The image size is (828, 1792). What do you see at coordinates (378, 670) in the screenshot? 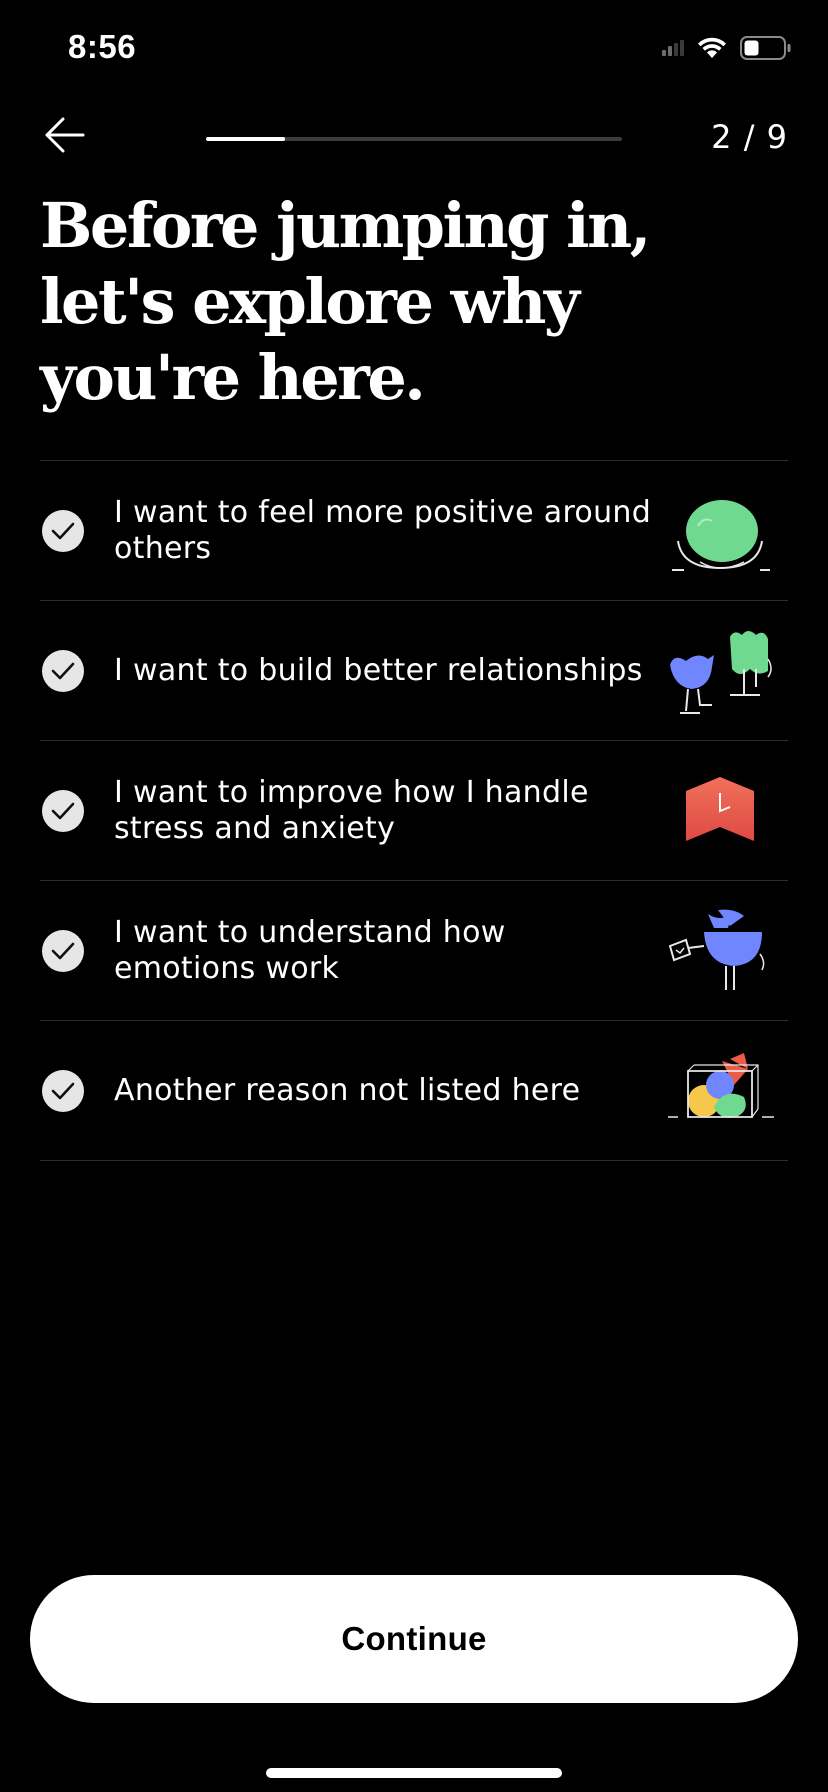
I see `option-label: I want to build better relationships` at bounding box center [378, 670].